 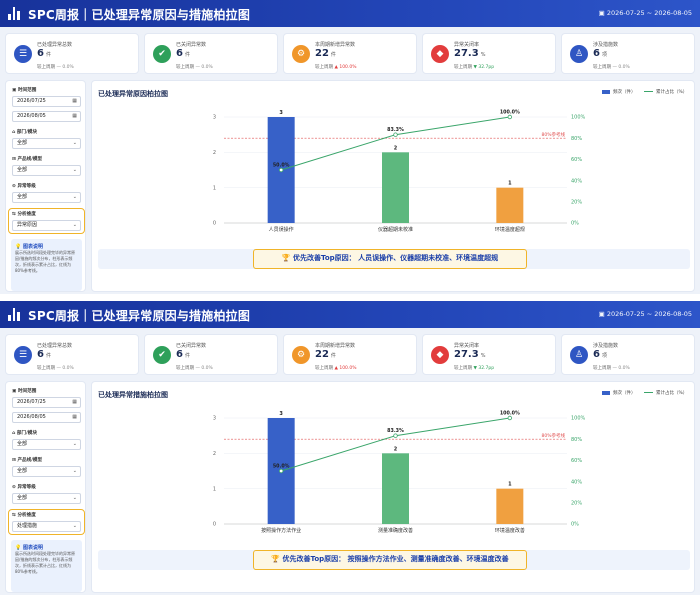 I want to click on y2-tick-label: 40%, so click(x=576, y=181).